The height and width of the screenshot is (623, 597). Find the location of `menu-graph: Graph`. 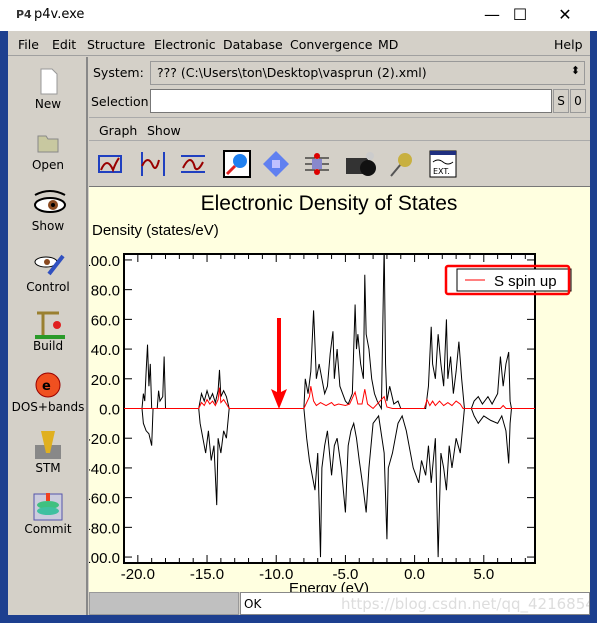

menu-graph: Graph is located at coordinates (118, 130).